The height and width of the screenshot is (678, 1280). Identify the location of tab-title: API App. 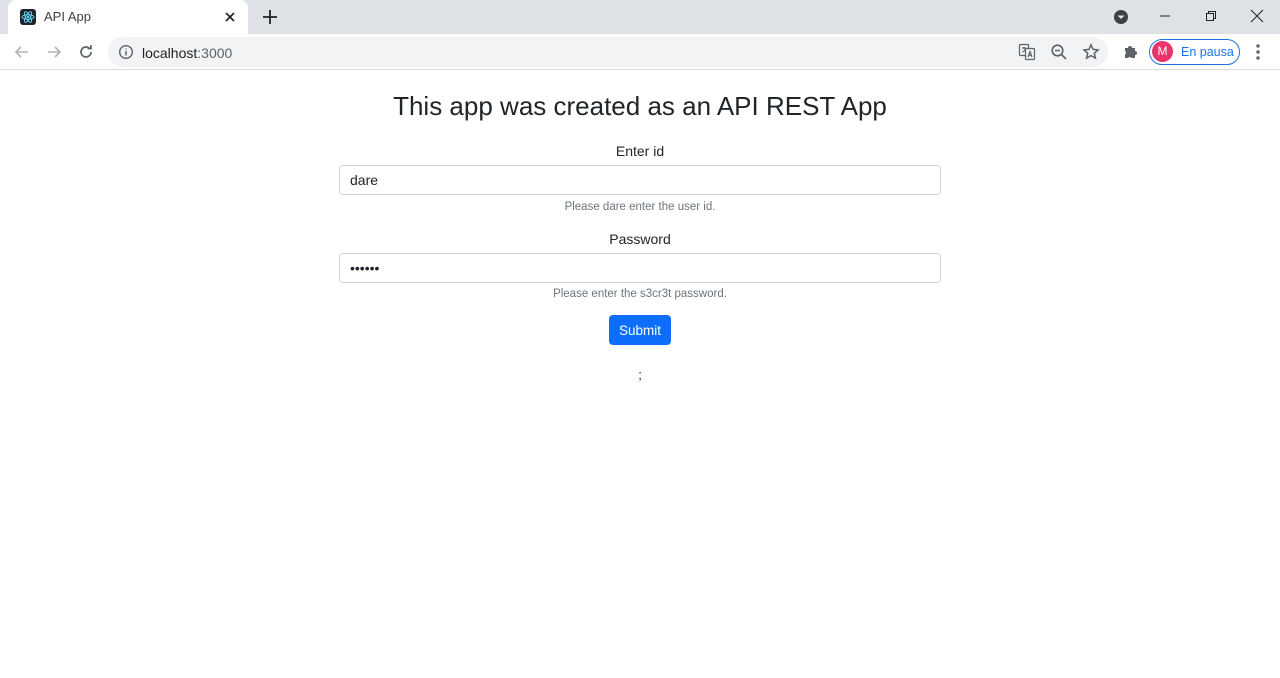
(67, 16).